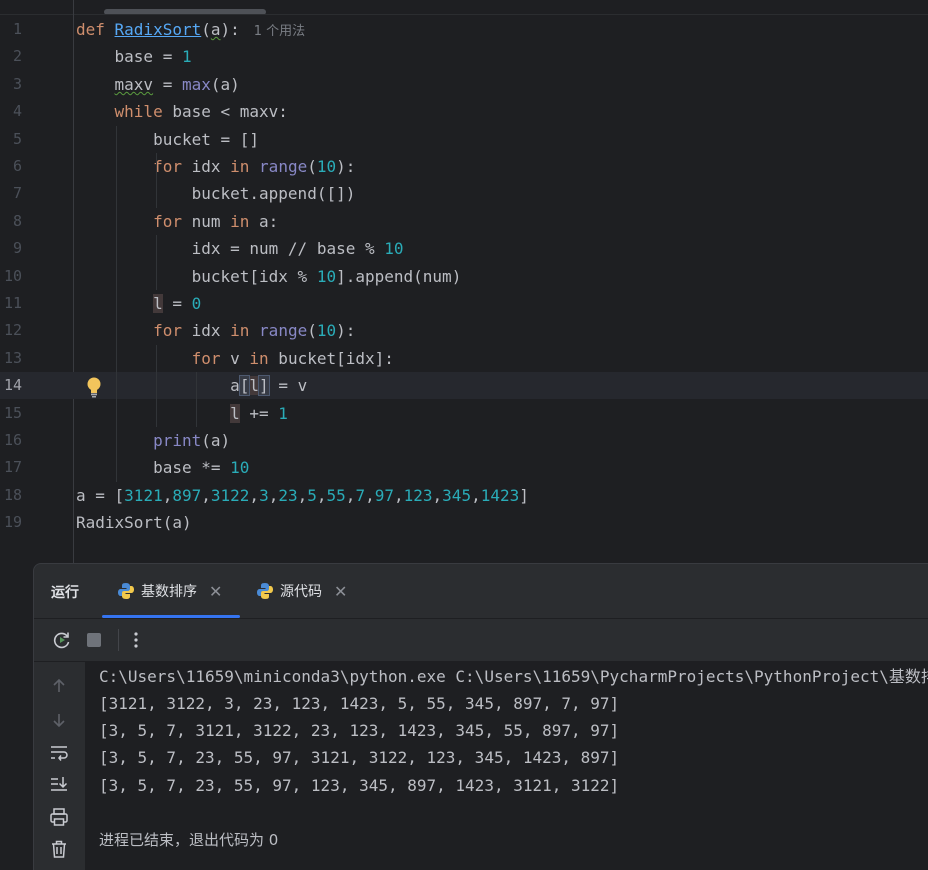 The image size is (928, 870). I want to click on code-token: RadixSort, so click(158, 29).